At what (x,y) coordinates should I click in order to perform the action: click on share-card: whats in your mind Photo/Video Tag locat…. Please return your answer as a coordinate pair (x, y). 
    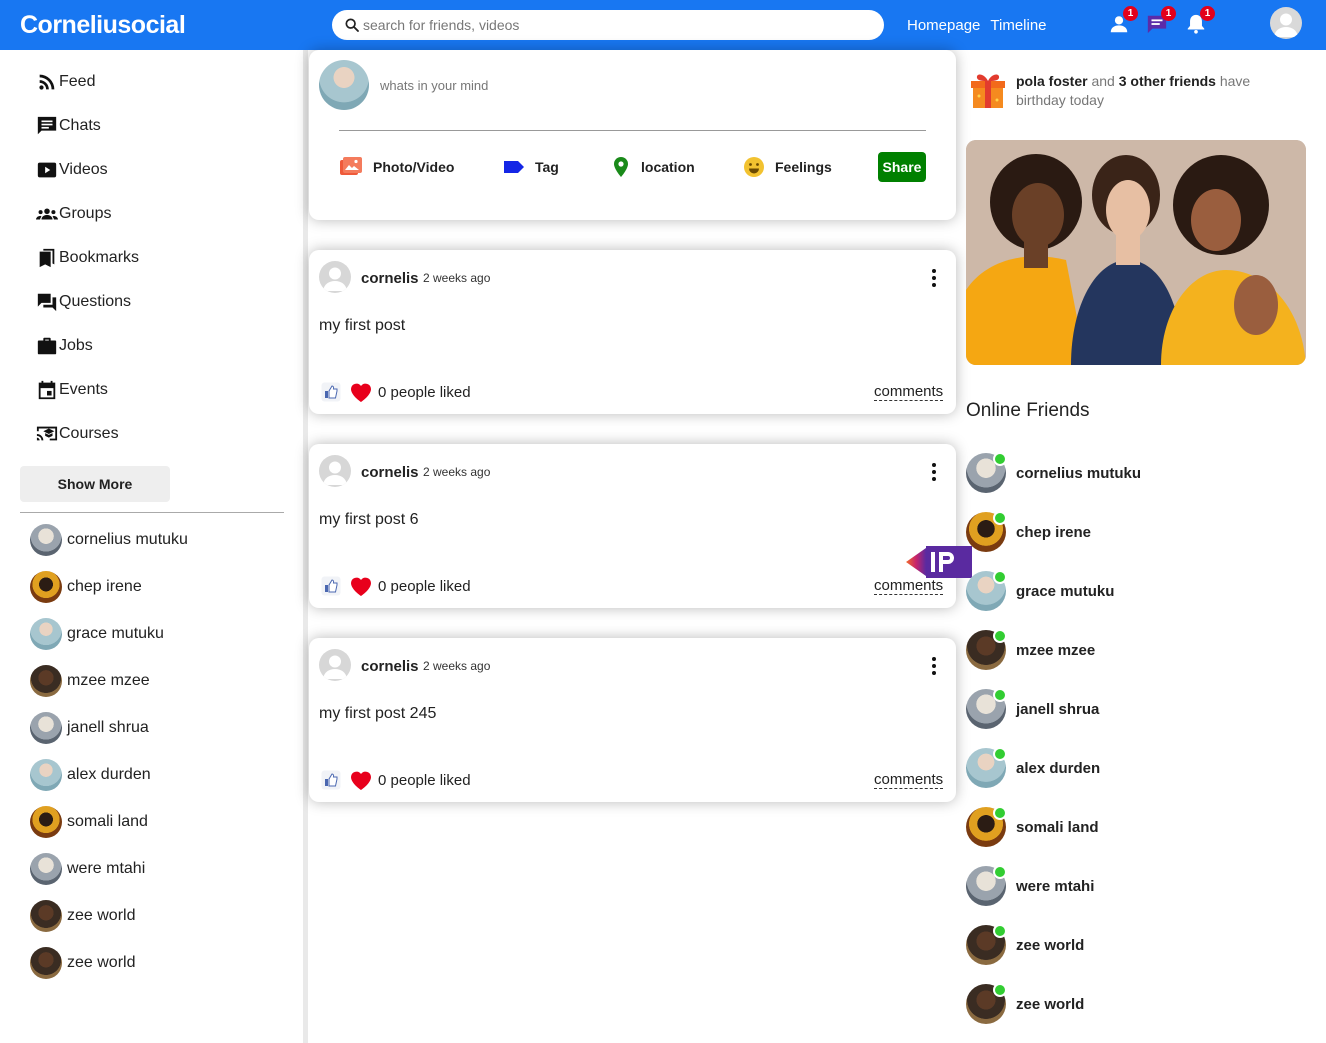
    Looking at the image, I should click on (632, 135).